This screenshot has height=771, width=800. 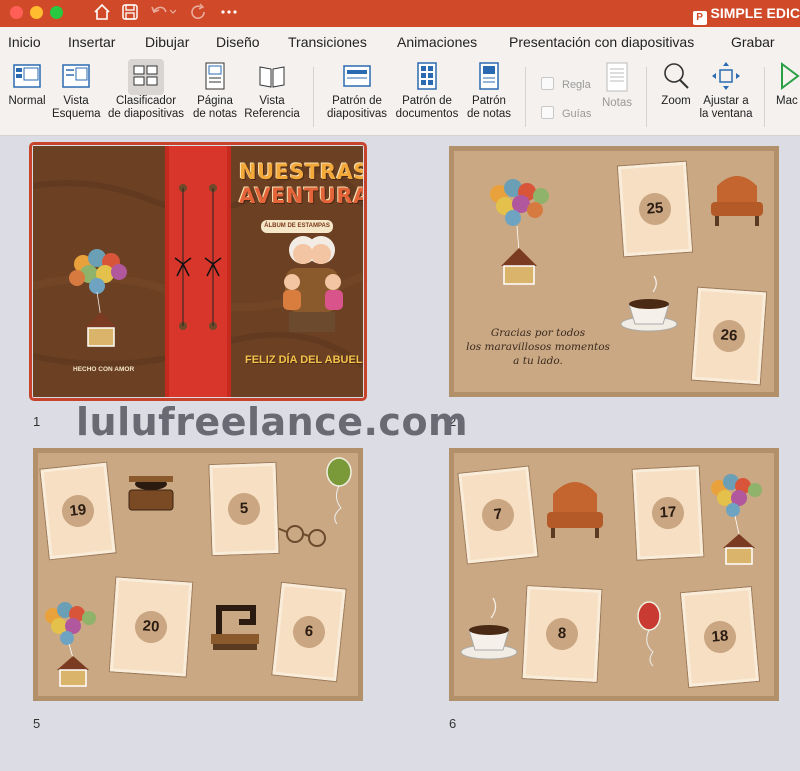 I want to click on outline-view-button: Vista Esquema, so click(x=76, y=91).